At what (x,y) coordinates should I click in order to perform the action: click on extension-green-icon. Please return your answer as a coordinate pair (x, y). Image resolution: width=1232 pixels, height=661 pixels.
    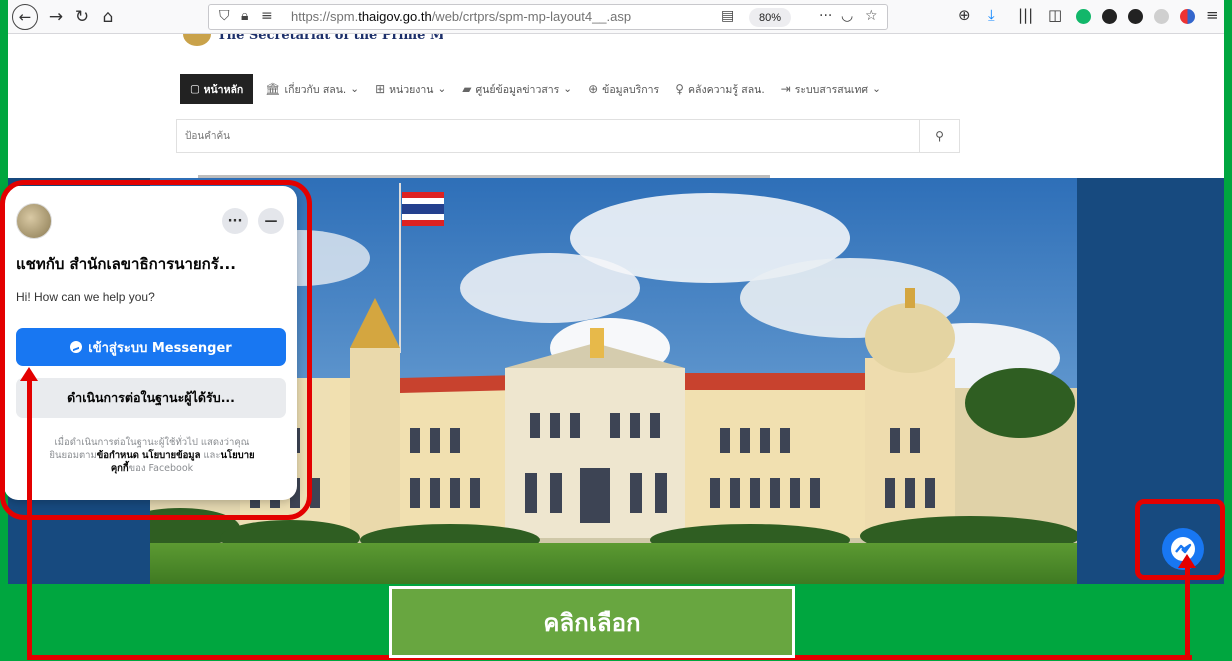
    Looking at the image, I should click on (1083, 16).